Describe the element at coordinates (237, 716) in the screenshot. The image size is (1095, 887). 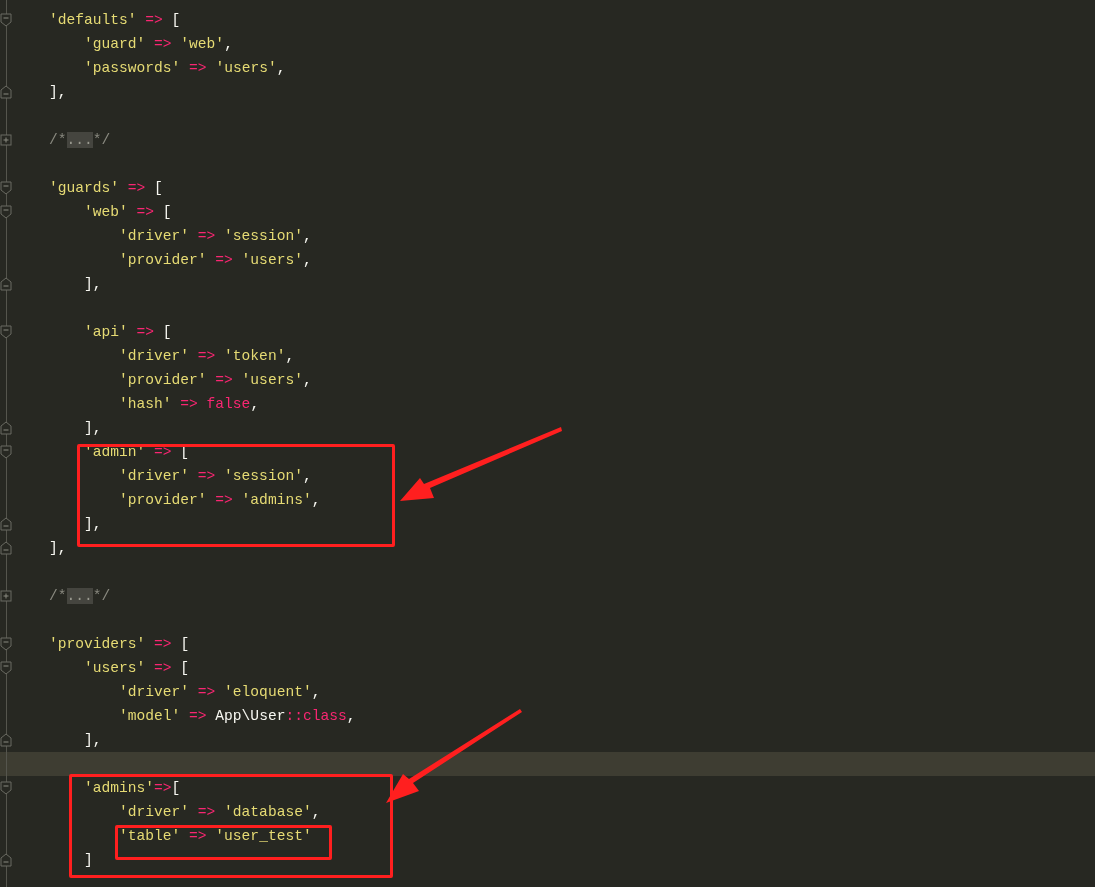
I see `code-line: 'model' => App\User::class,` at that location.